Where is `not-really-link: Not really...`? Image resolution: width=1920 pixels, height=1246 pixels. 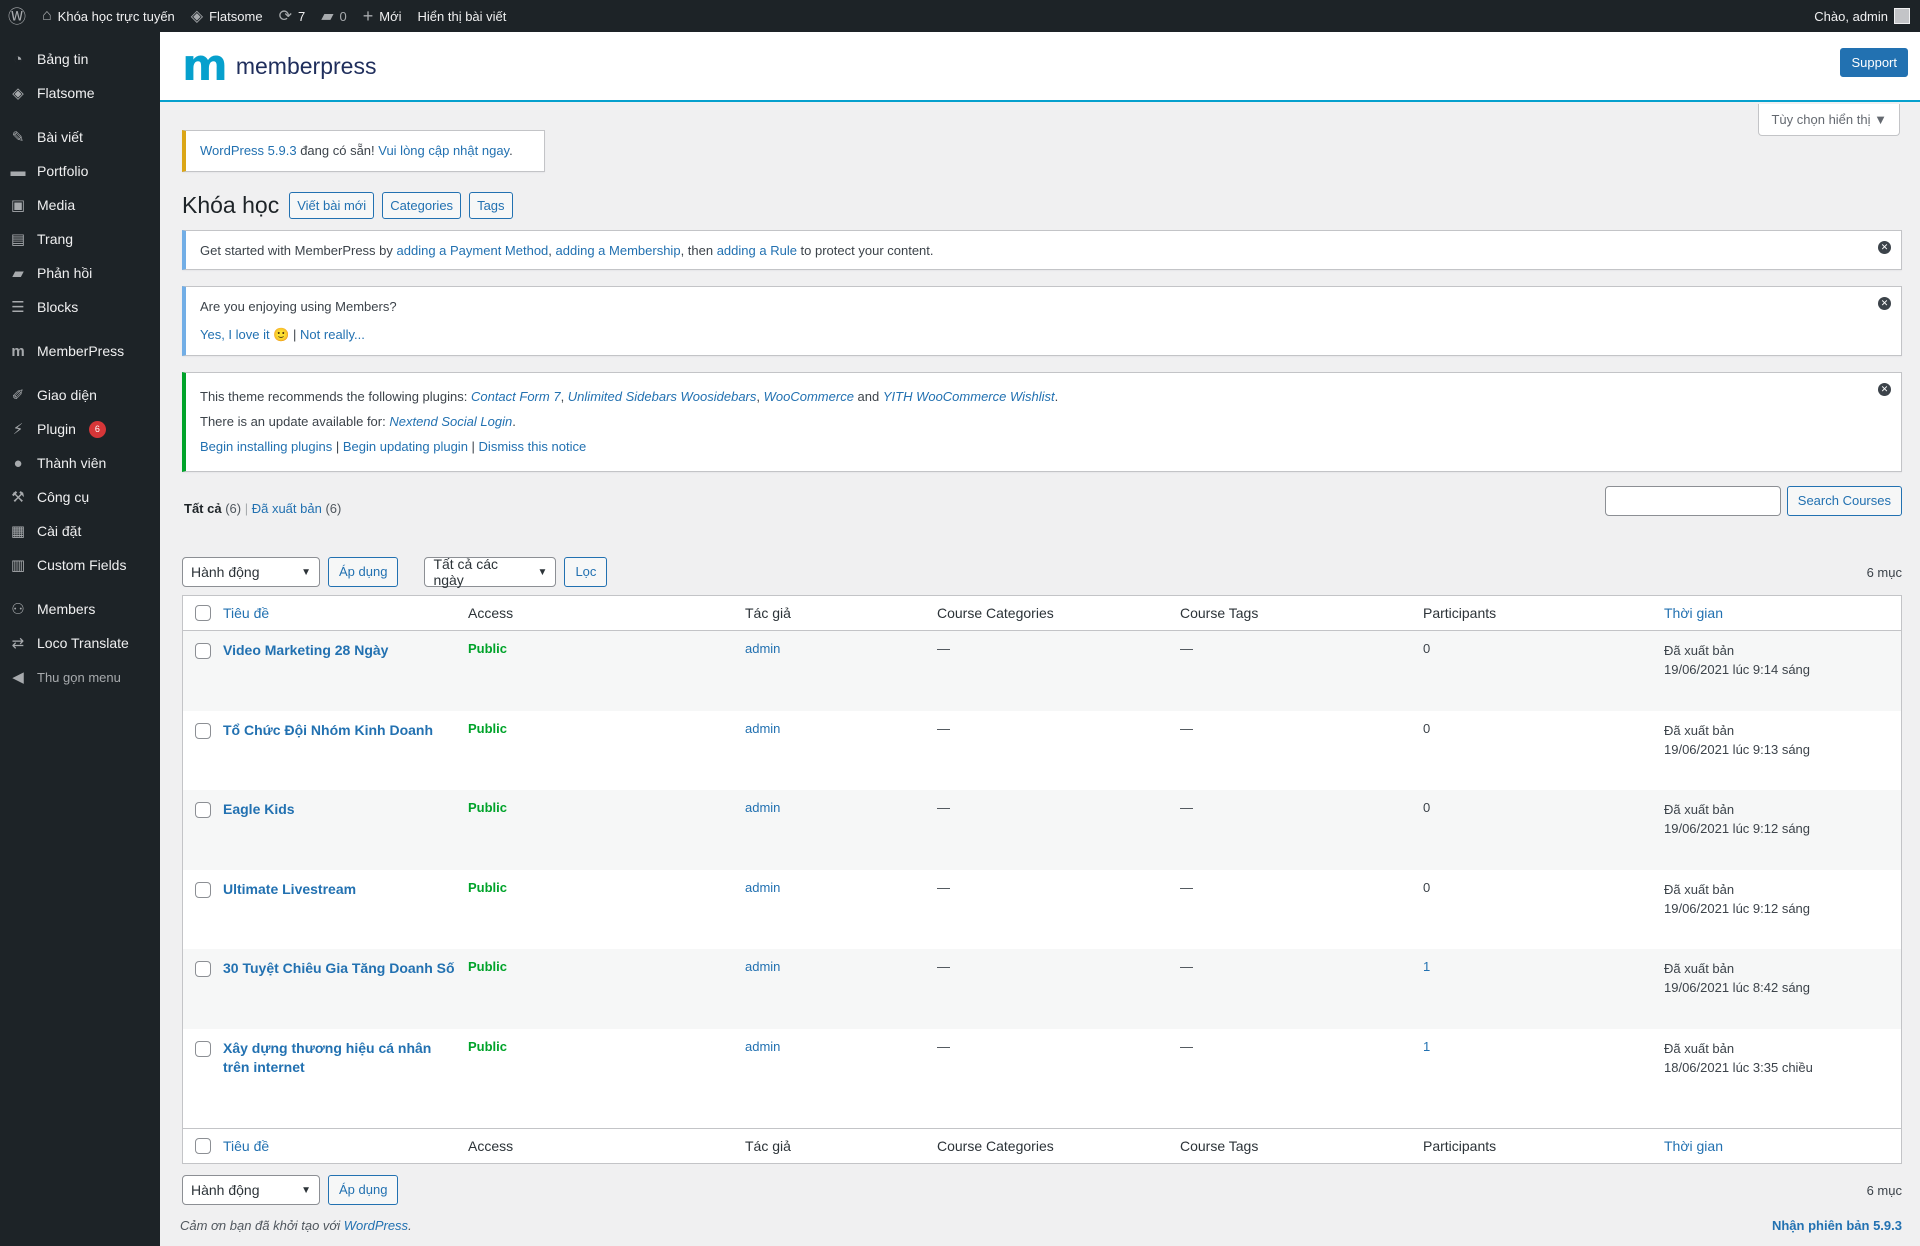
not-really-link: Not really... is located at coordinates (332, 334).